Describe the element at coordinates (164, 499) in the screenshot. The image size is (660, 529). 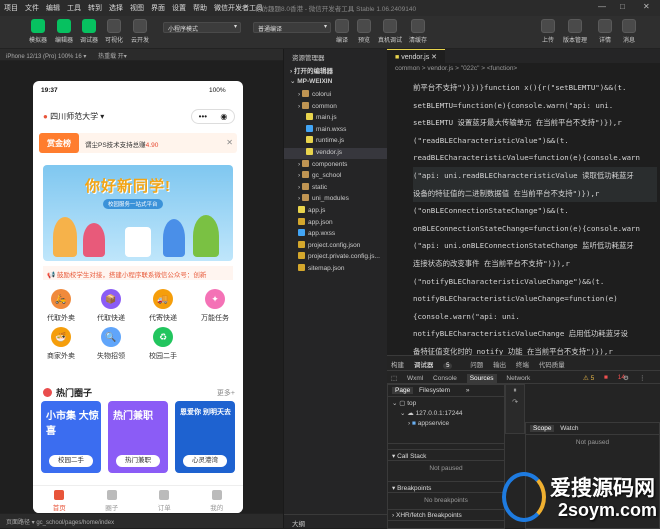
I see `tab-orders: 订单` at that location.